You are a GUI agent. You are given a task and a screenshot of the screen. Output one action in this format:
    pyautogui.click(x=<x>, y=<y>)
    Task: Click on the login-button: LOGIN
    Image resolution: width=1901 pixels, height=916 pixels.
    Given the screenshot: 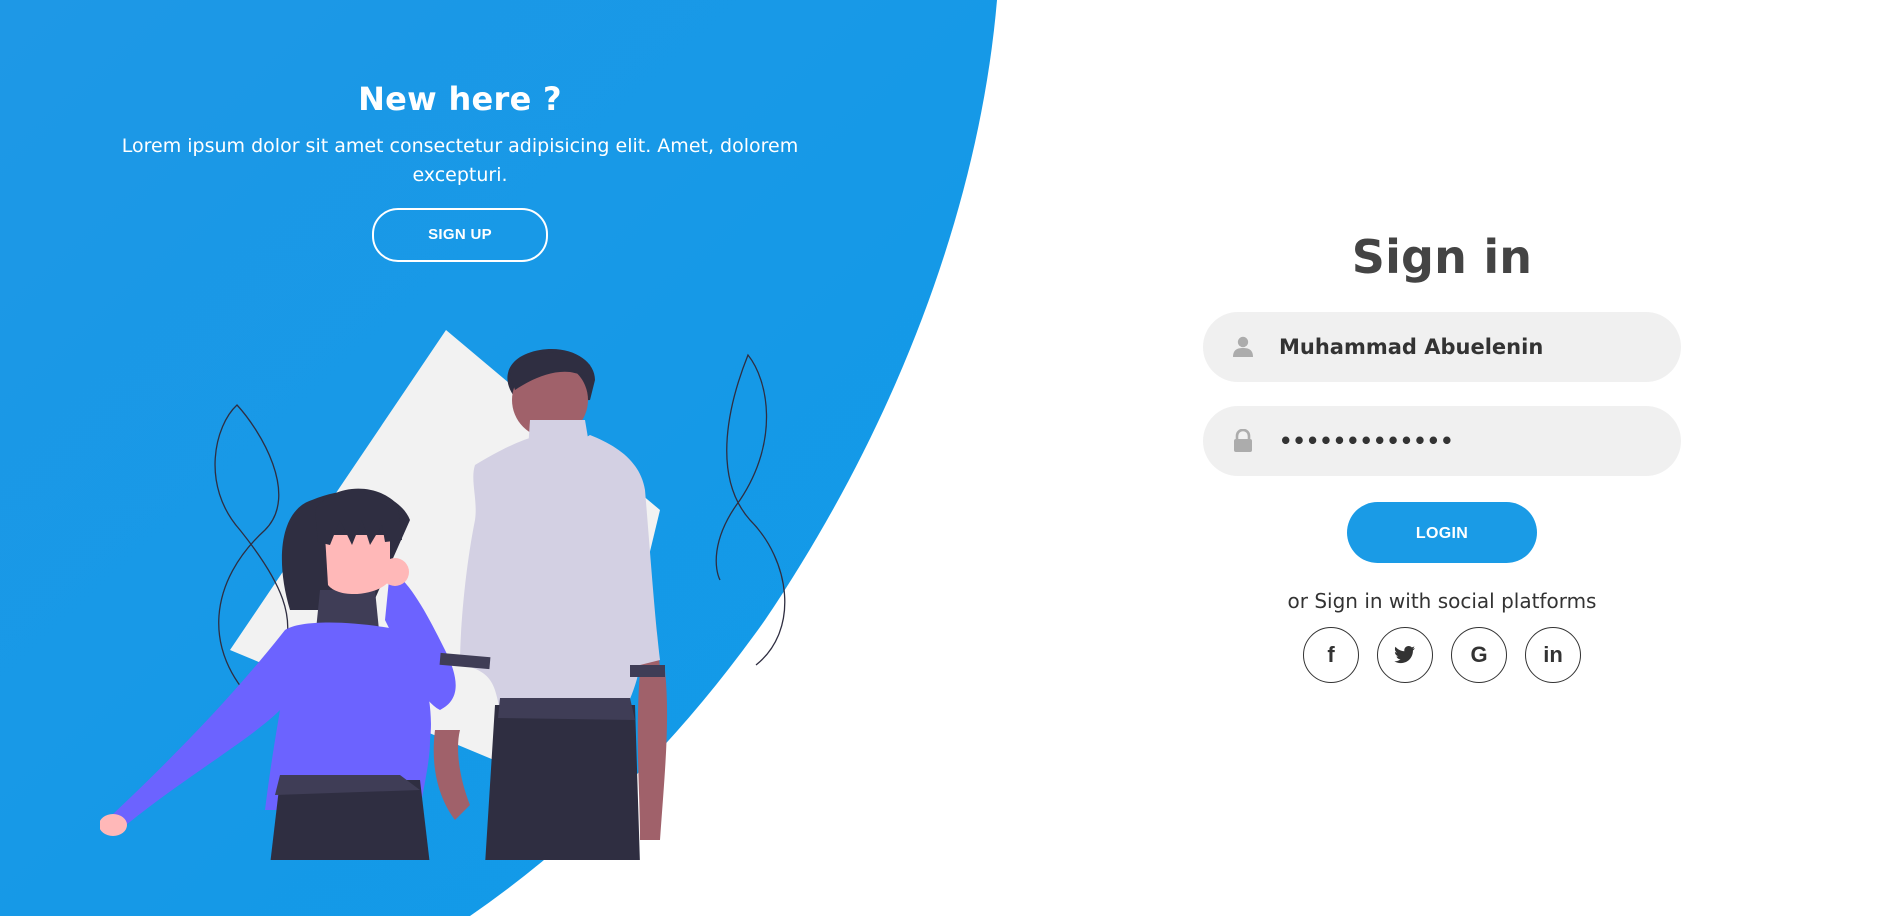 What is the action you would take?
    pyautogui.click(x=1442, y=532)
    